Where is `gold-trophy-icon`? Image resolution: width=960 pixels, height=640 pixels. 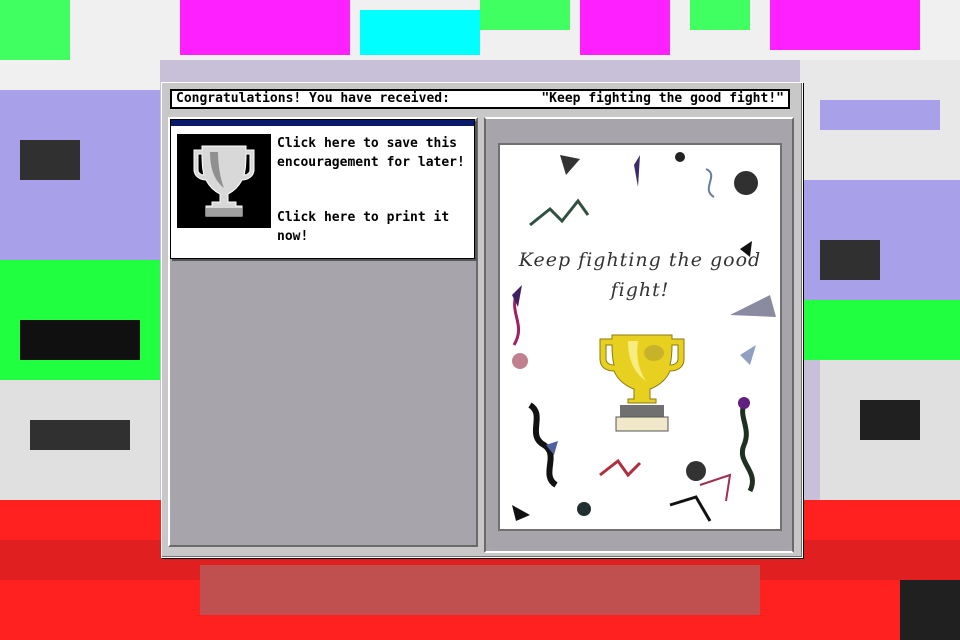 gold-trophy-icon is located at coordinates (642, 383).